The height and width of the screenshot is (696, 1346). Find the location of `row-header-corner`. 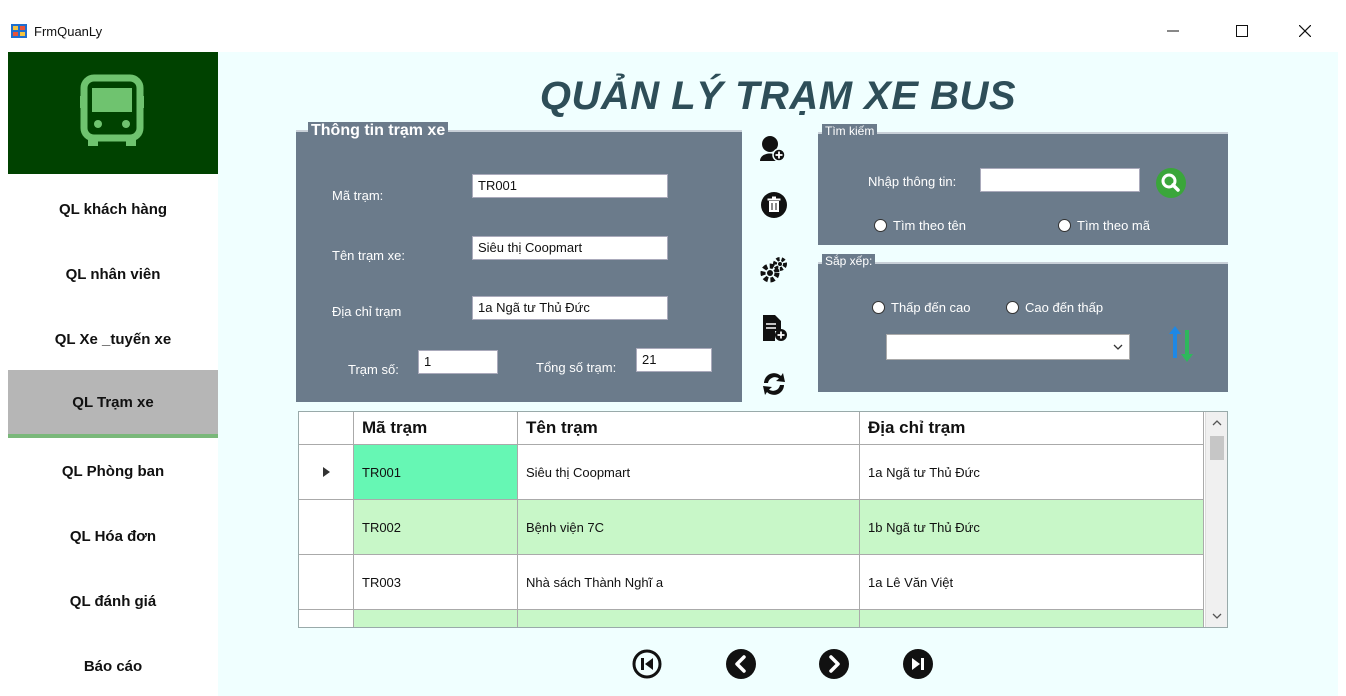

row-header-corner is located at coordinates (326, 428).